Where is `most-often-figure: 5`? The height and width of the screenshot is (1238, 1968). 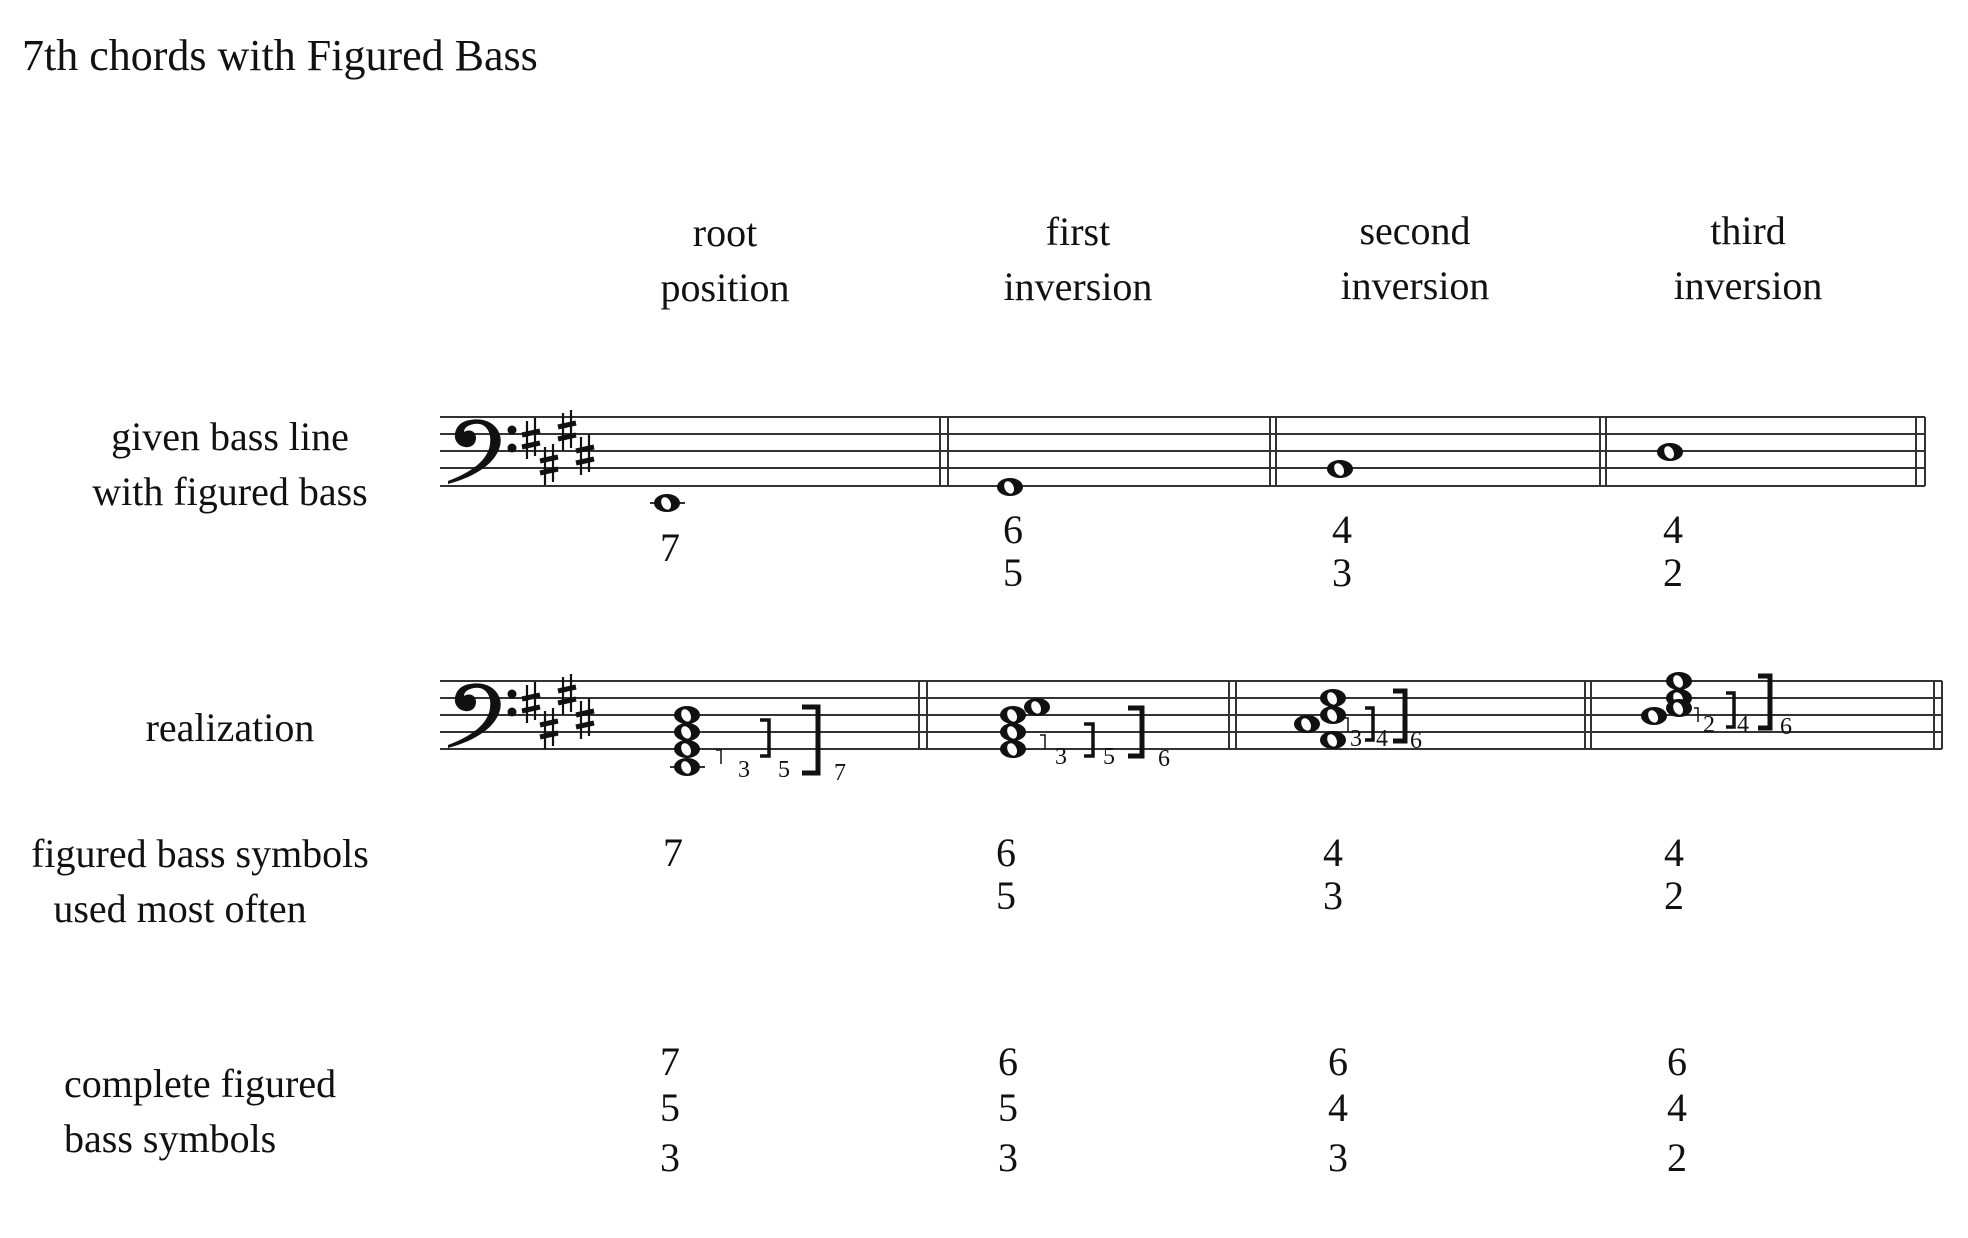 most-often-figure: 5 is located at coordinates (1006, 895).